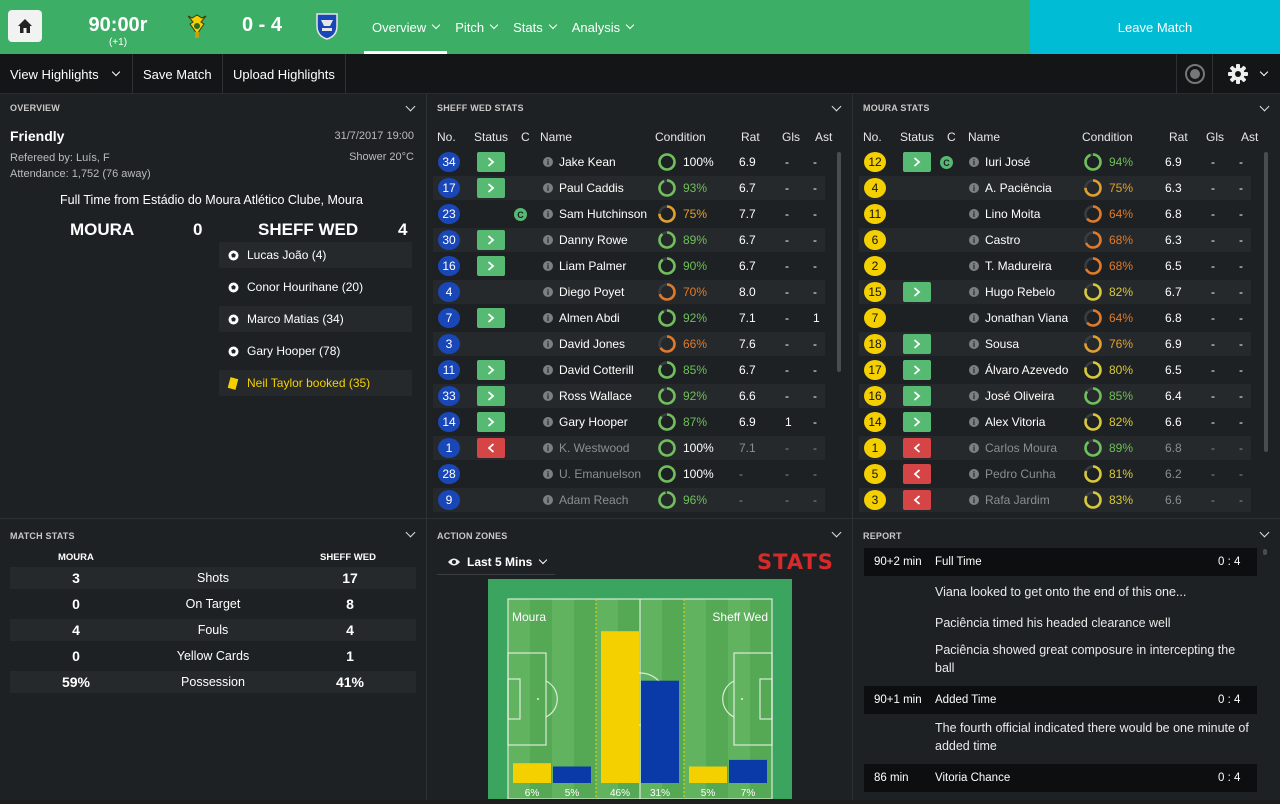  I want to click on player-row: 3 i David Jones 66% 7.6 - -, so click(629, 344).